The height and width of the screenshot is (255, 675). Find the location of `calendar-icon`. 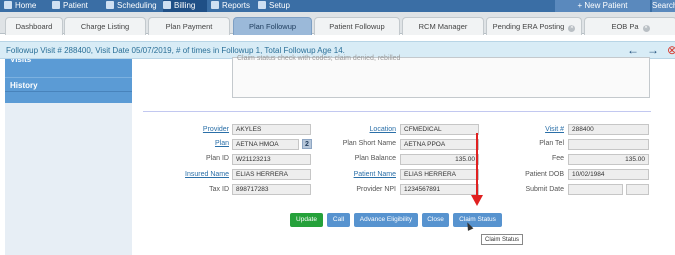

calendar-icon is located at coordinates (110, 5).